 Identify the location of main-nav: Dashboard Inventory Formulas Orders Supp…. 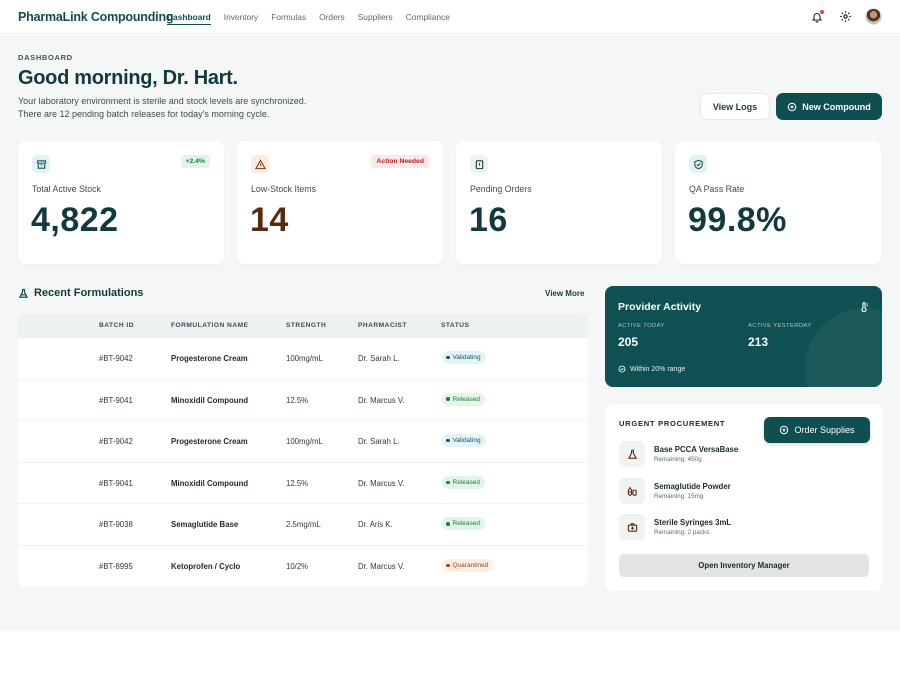
(308, 17).